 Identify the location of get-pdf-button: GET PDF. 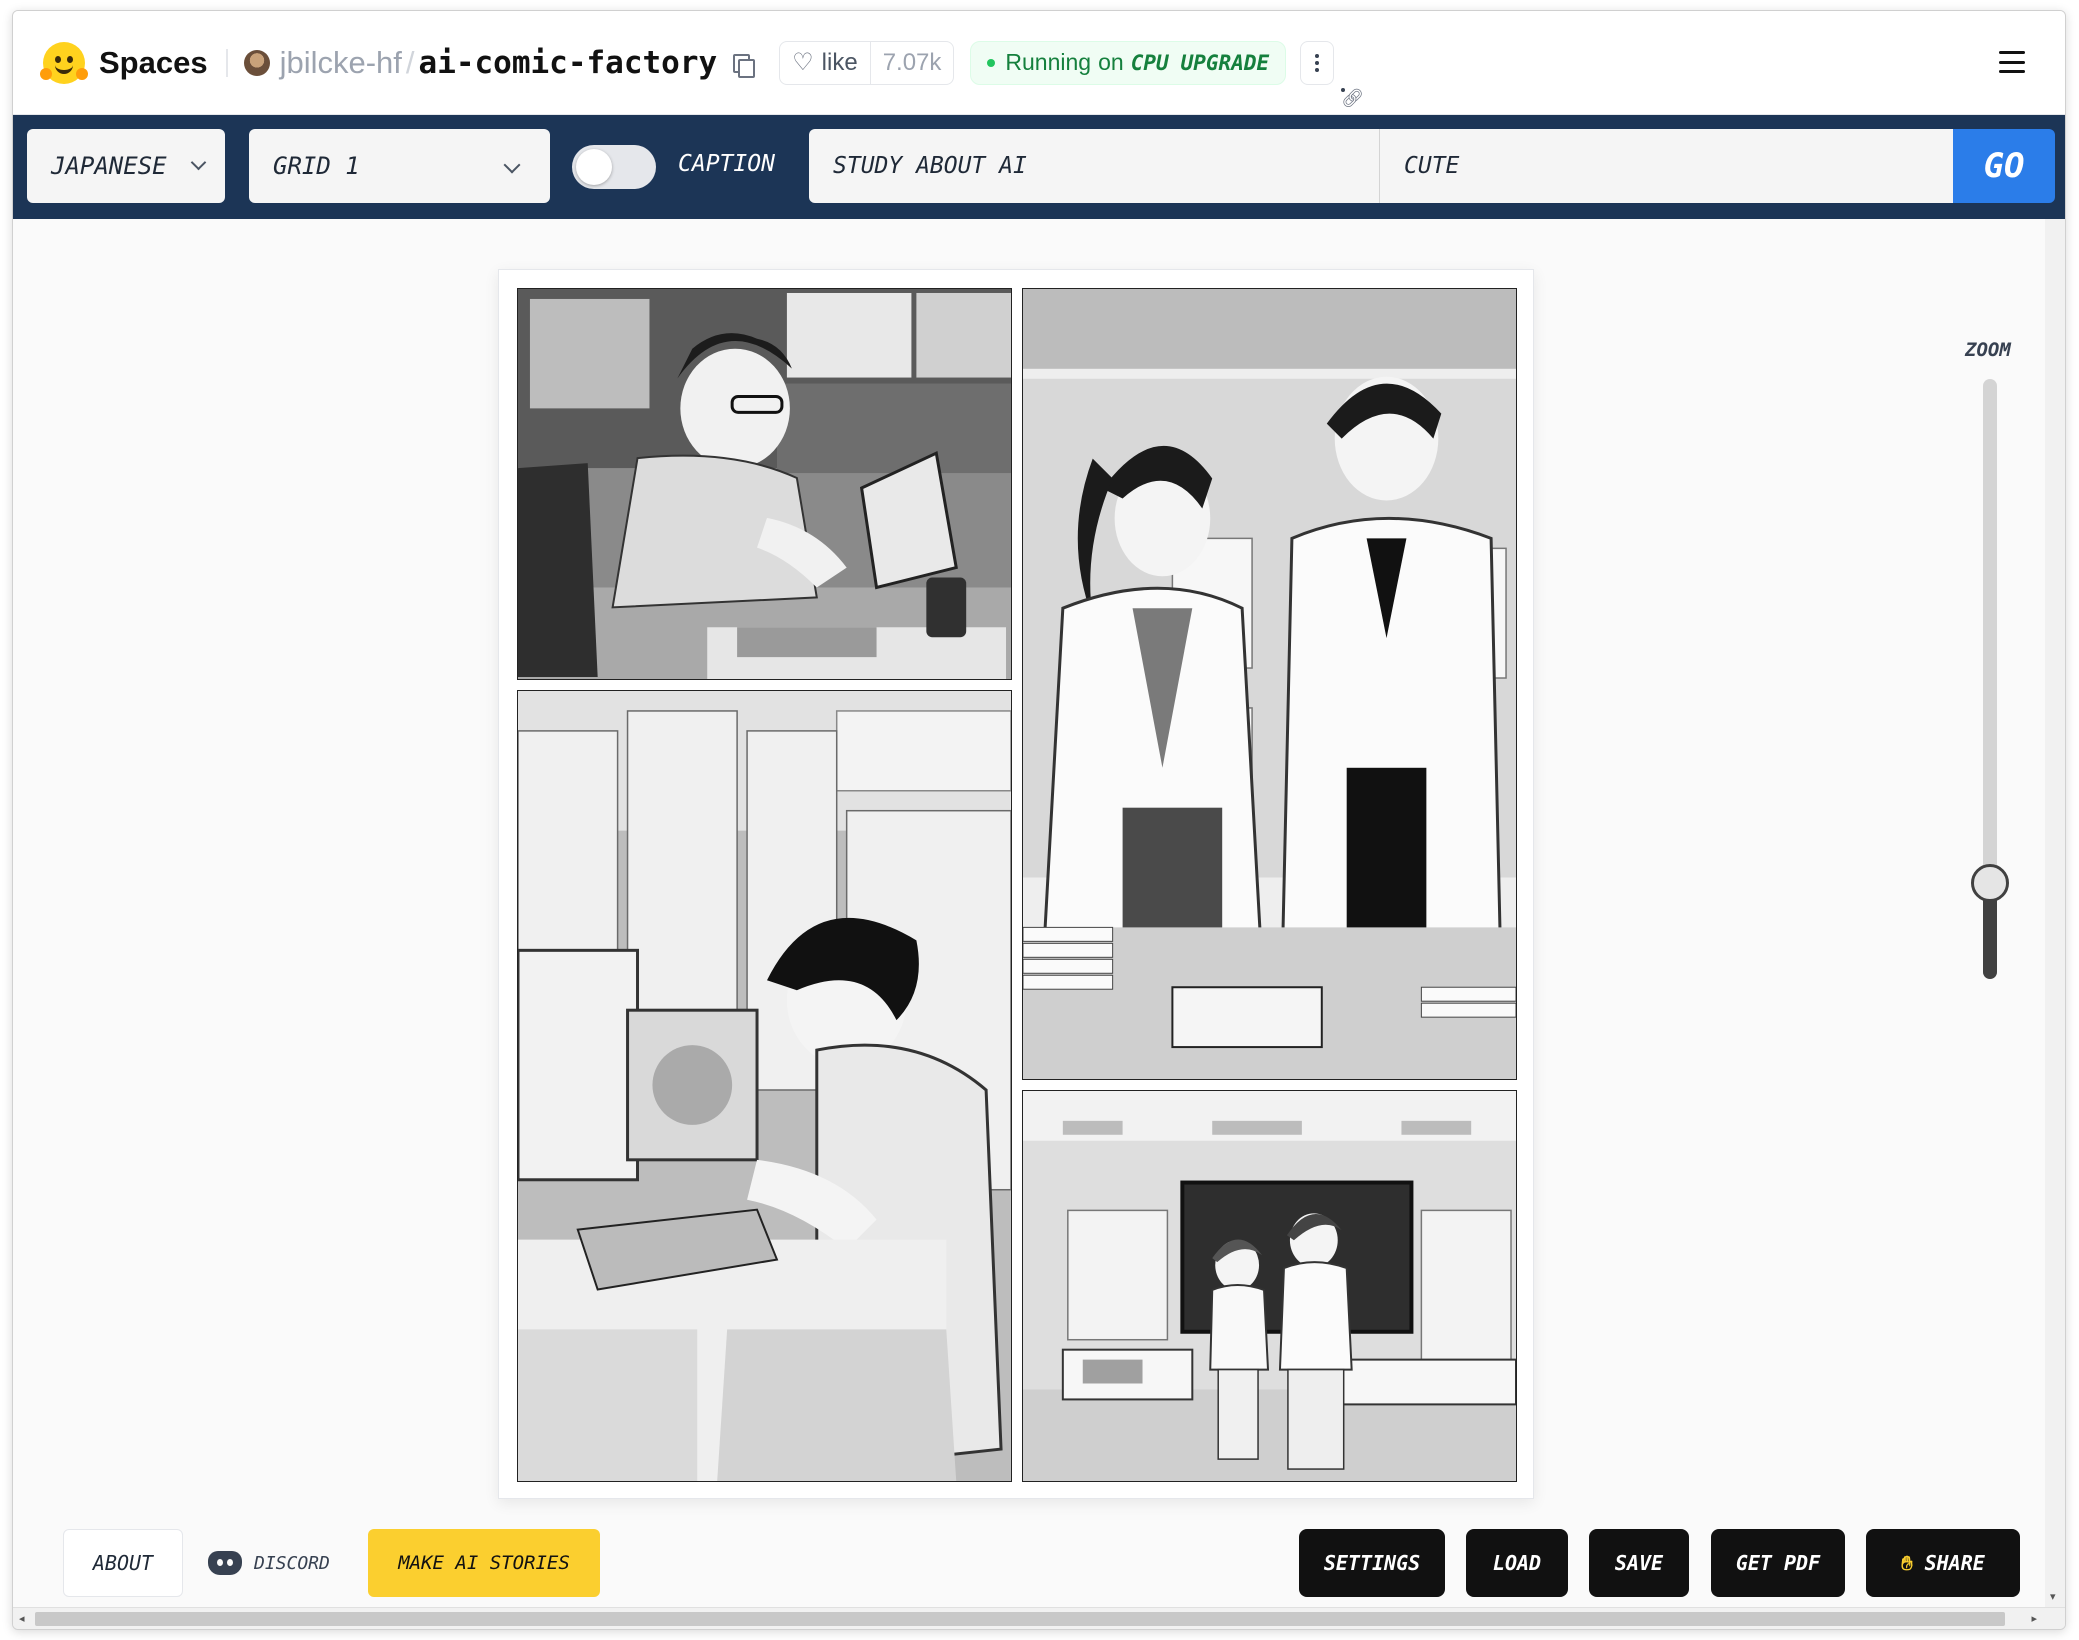
(1778, 1563).